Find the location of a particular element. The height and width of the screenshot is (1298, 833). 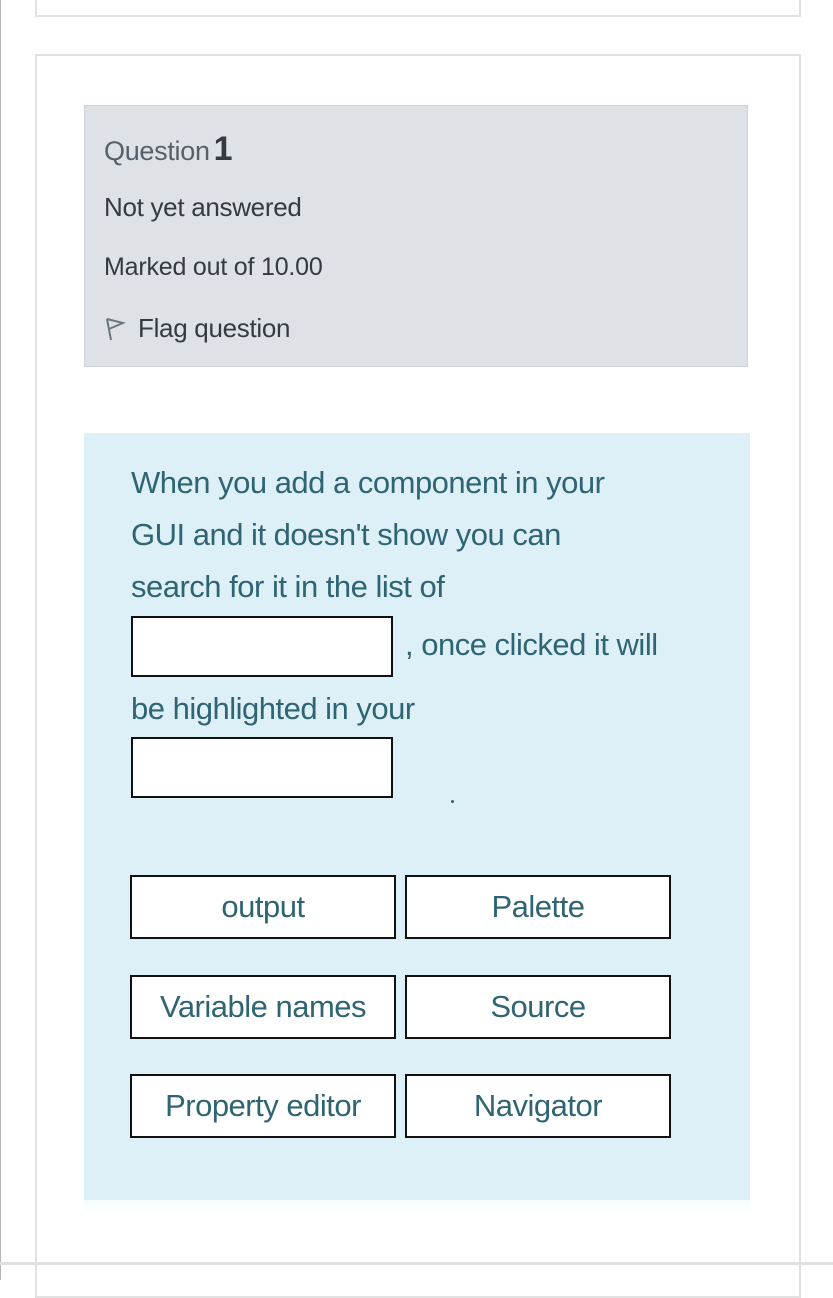

page-edge is located at coordinates (0, 640).